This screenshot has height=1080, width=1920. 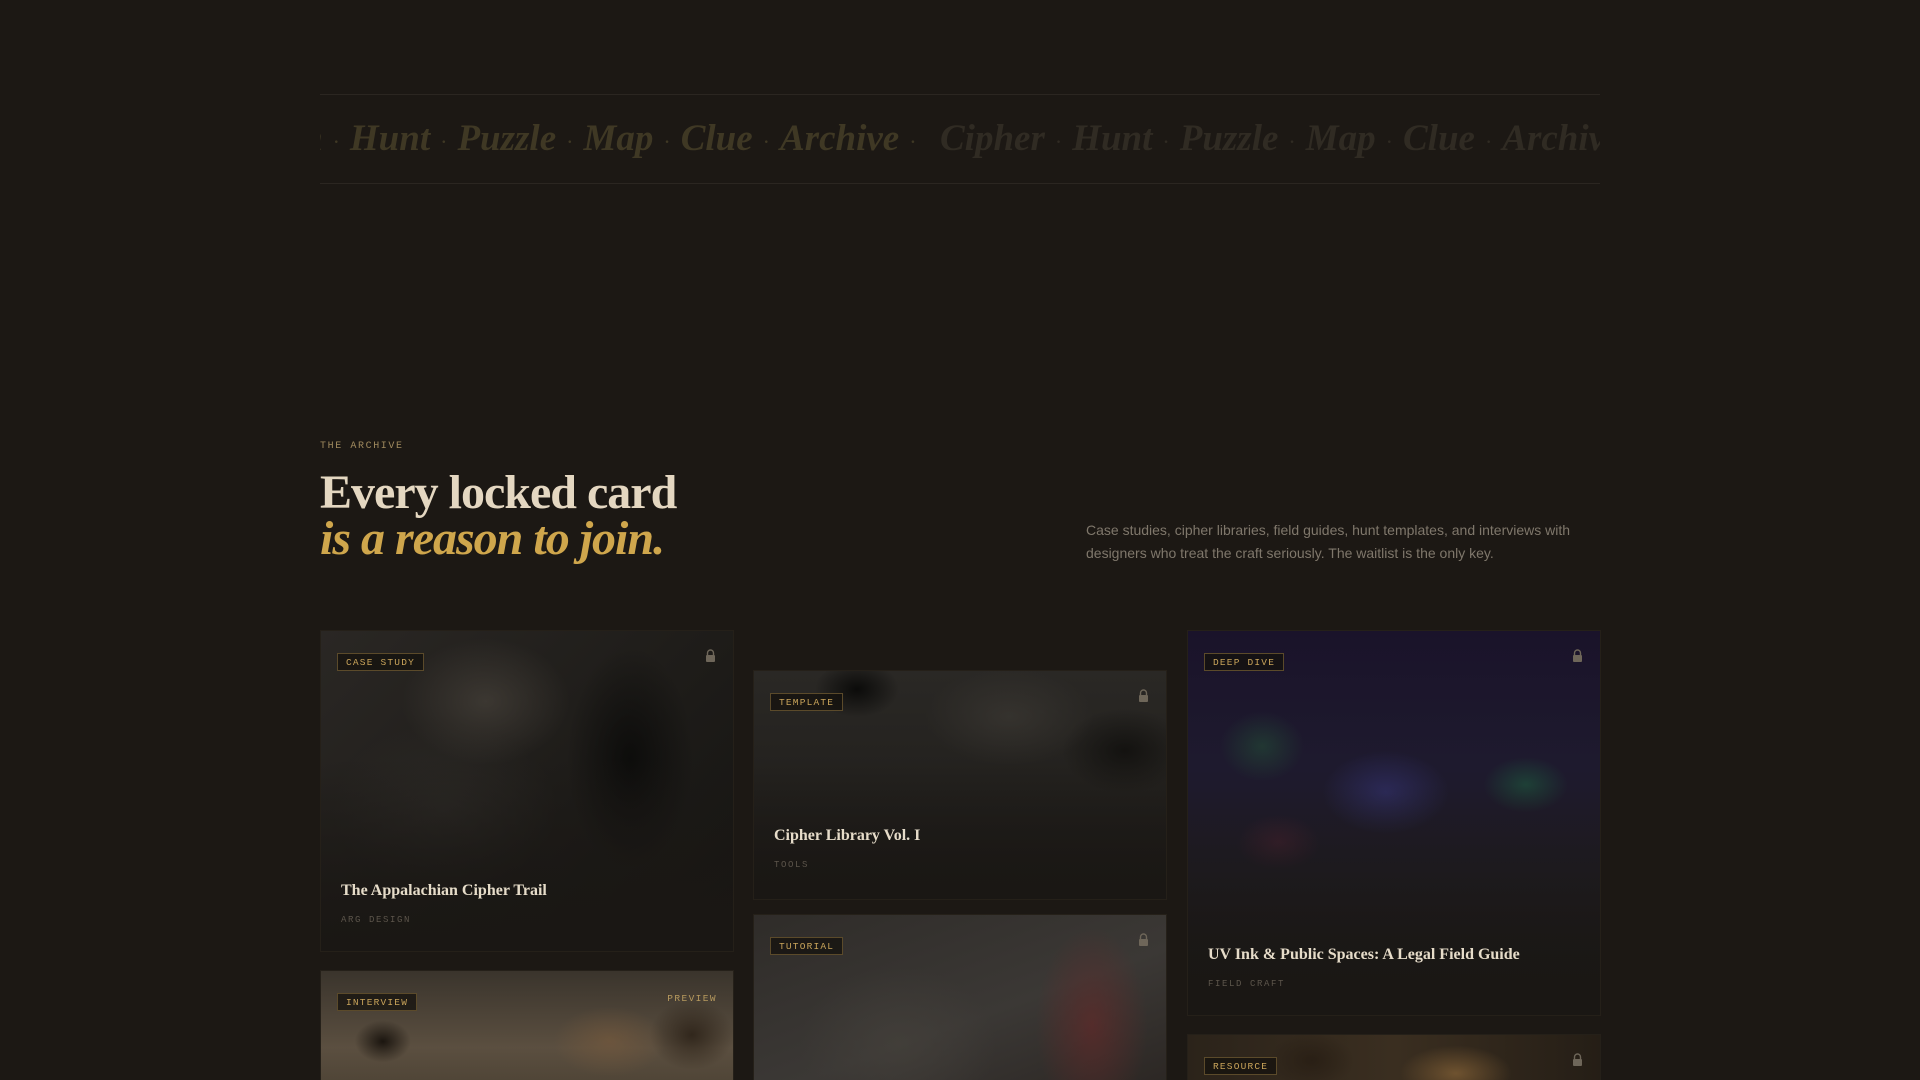 I want to click on card-tag: RESOURCE, so click(x=1241, y=1066).